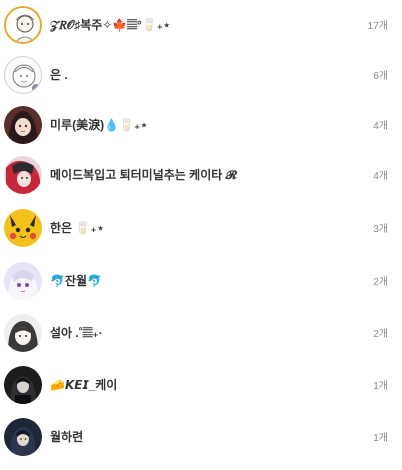  What do you see at coordinates (76, 281) in the screenshot?
I see `member-name: 🐬잔월🐬` at bounding box center [76, 281].